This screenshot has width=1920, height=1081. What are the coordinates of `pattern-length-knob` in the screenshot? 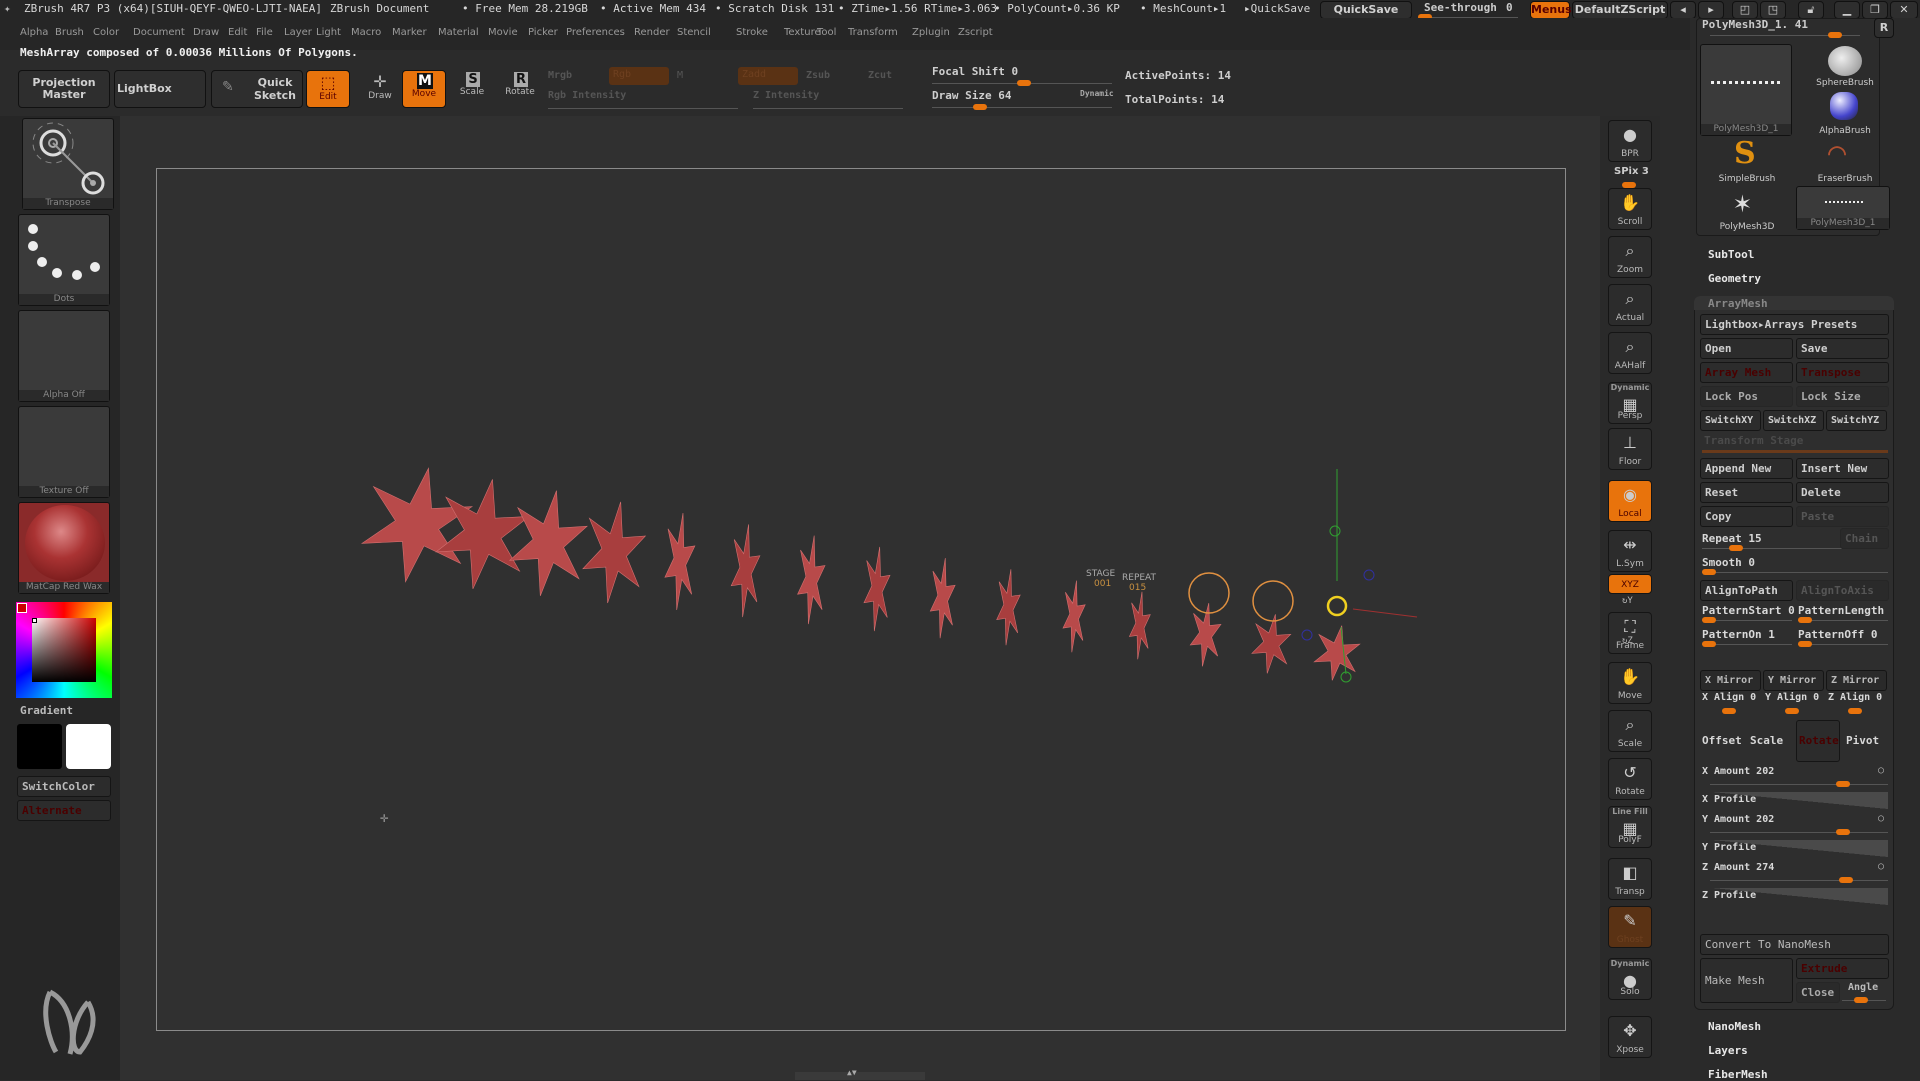 It's located at (1805, 620).